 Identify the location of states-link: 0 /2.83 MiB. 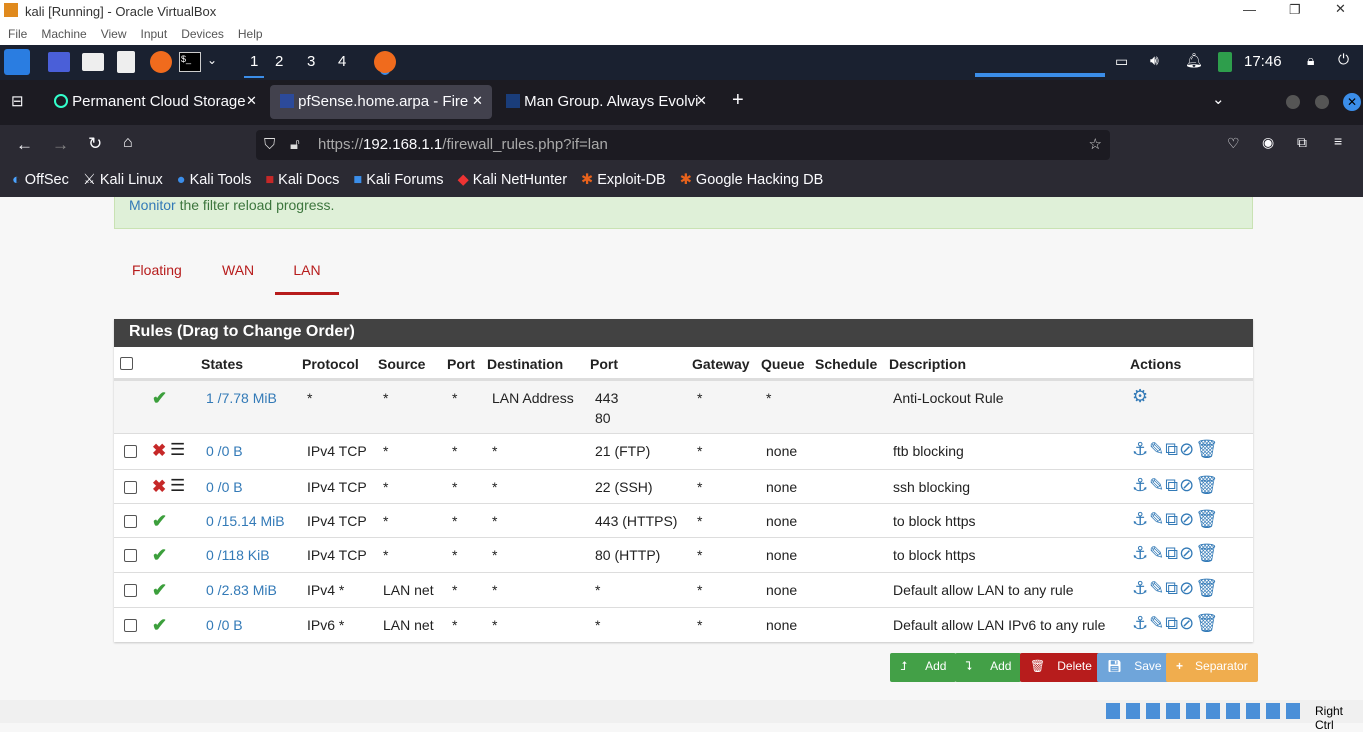
(241, 590).